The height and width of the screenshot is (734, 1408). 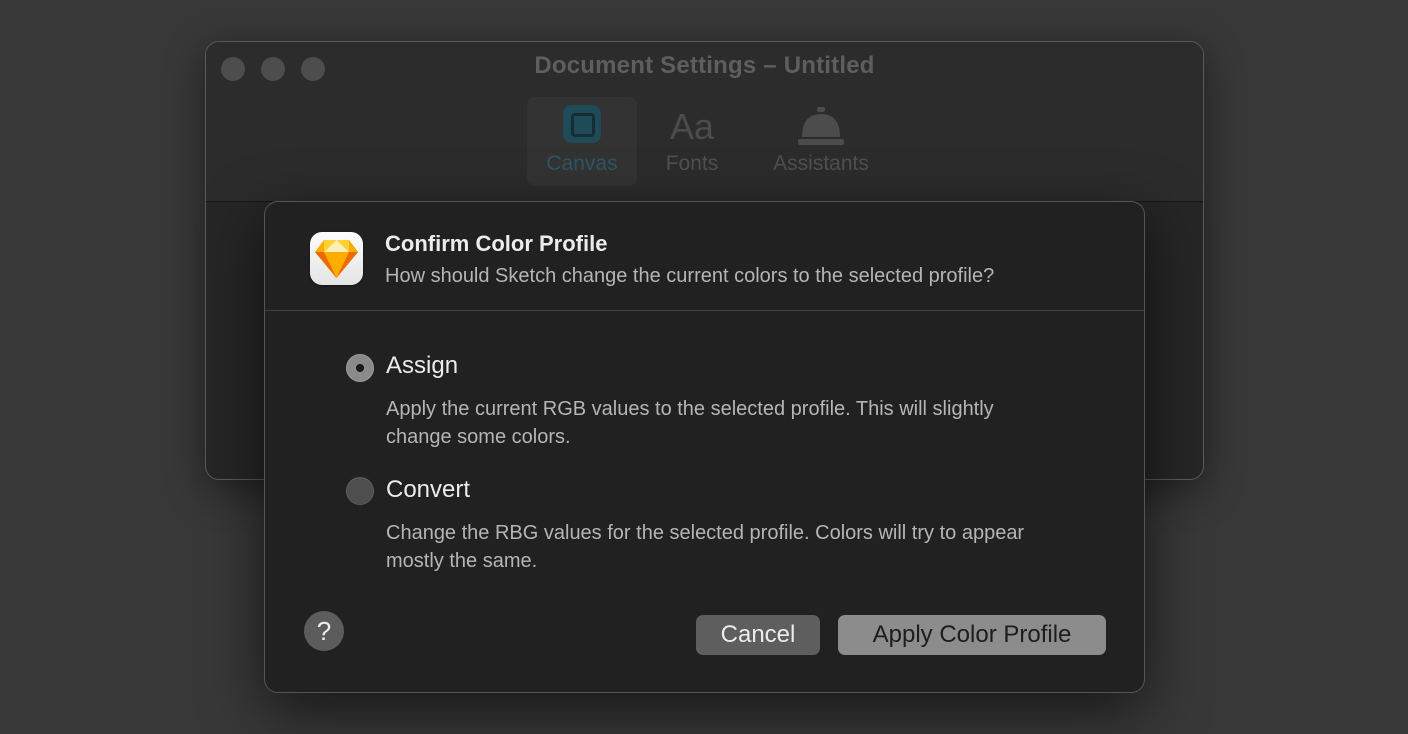 What do you see at coordinates (428, 490) in the screenshot?
I see `convert-label: Convert` at bounding box center [428, 490].